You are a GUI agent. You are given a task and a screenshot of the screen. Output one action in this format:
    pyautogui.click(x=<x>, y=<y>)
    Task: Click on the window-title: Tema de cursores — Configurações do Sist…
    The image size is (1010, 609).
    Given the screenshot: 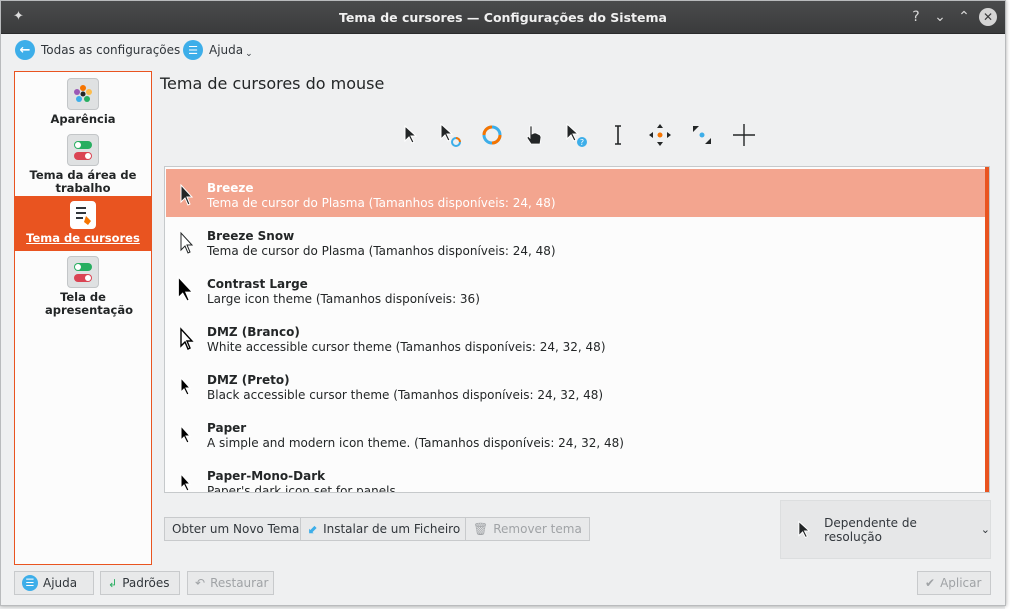 What is the action you would take?
    pyautogui.click(x=503, y=17)
    